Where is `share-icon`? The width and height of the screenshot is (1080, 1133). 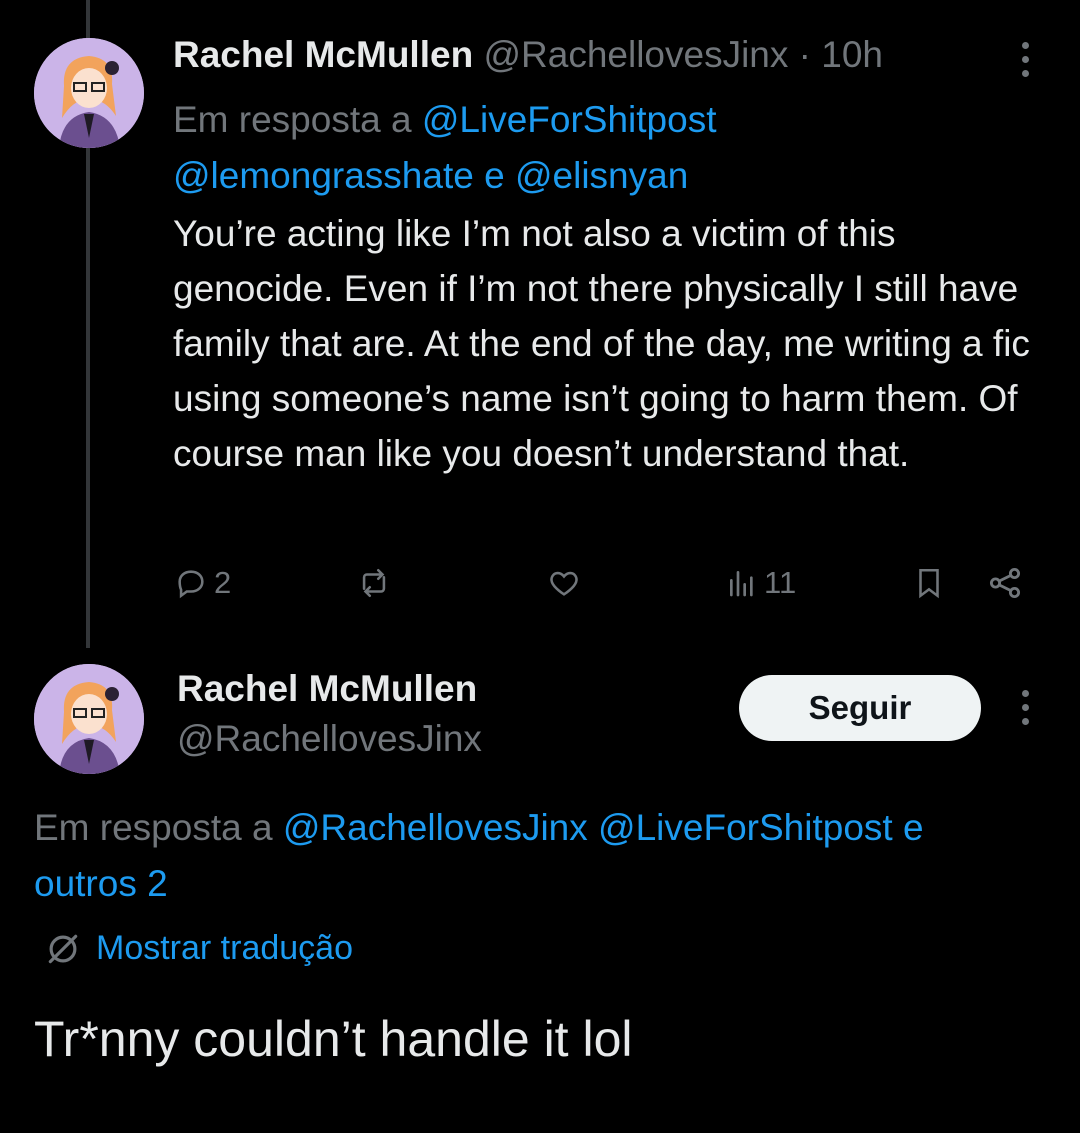 share-icon is located at coordinates (1005, 583).